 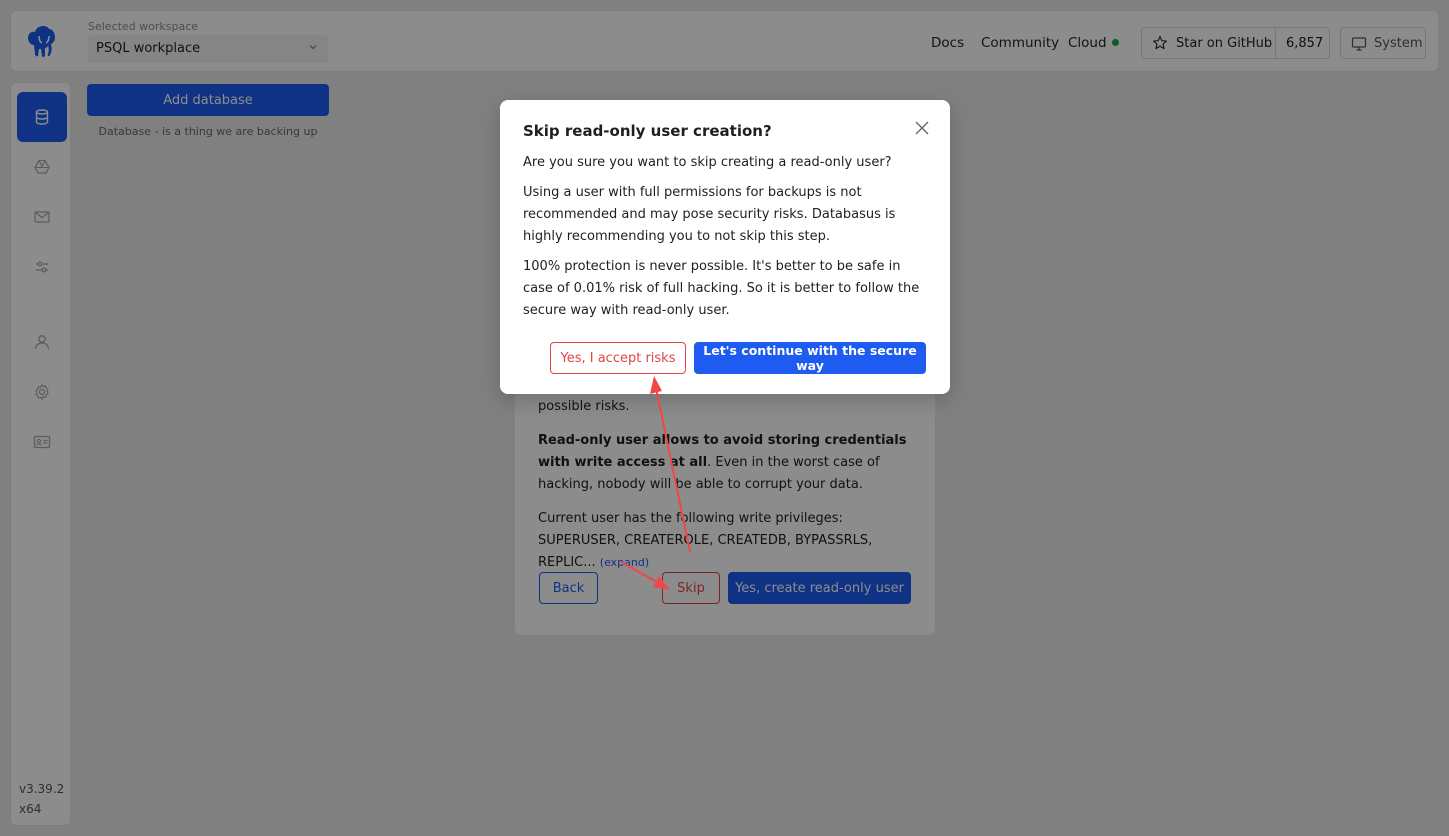 I want to click on accept-risks-button: Yes, I accept risks, so click(x=618, y=358).